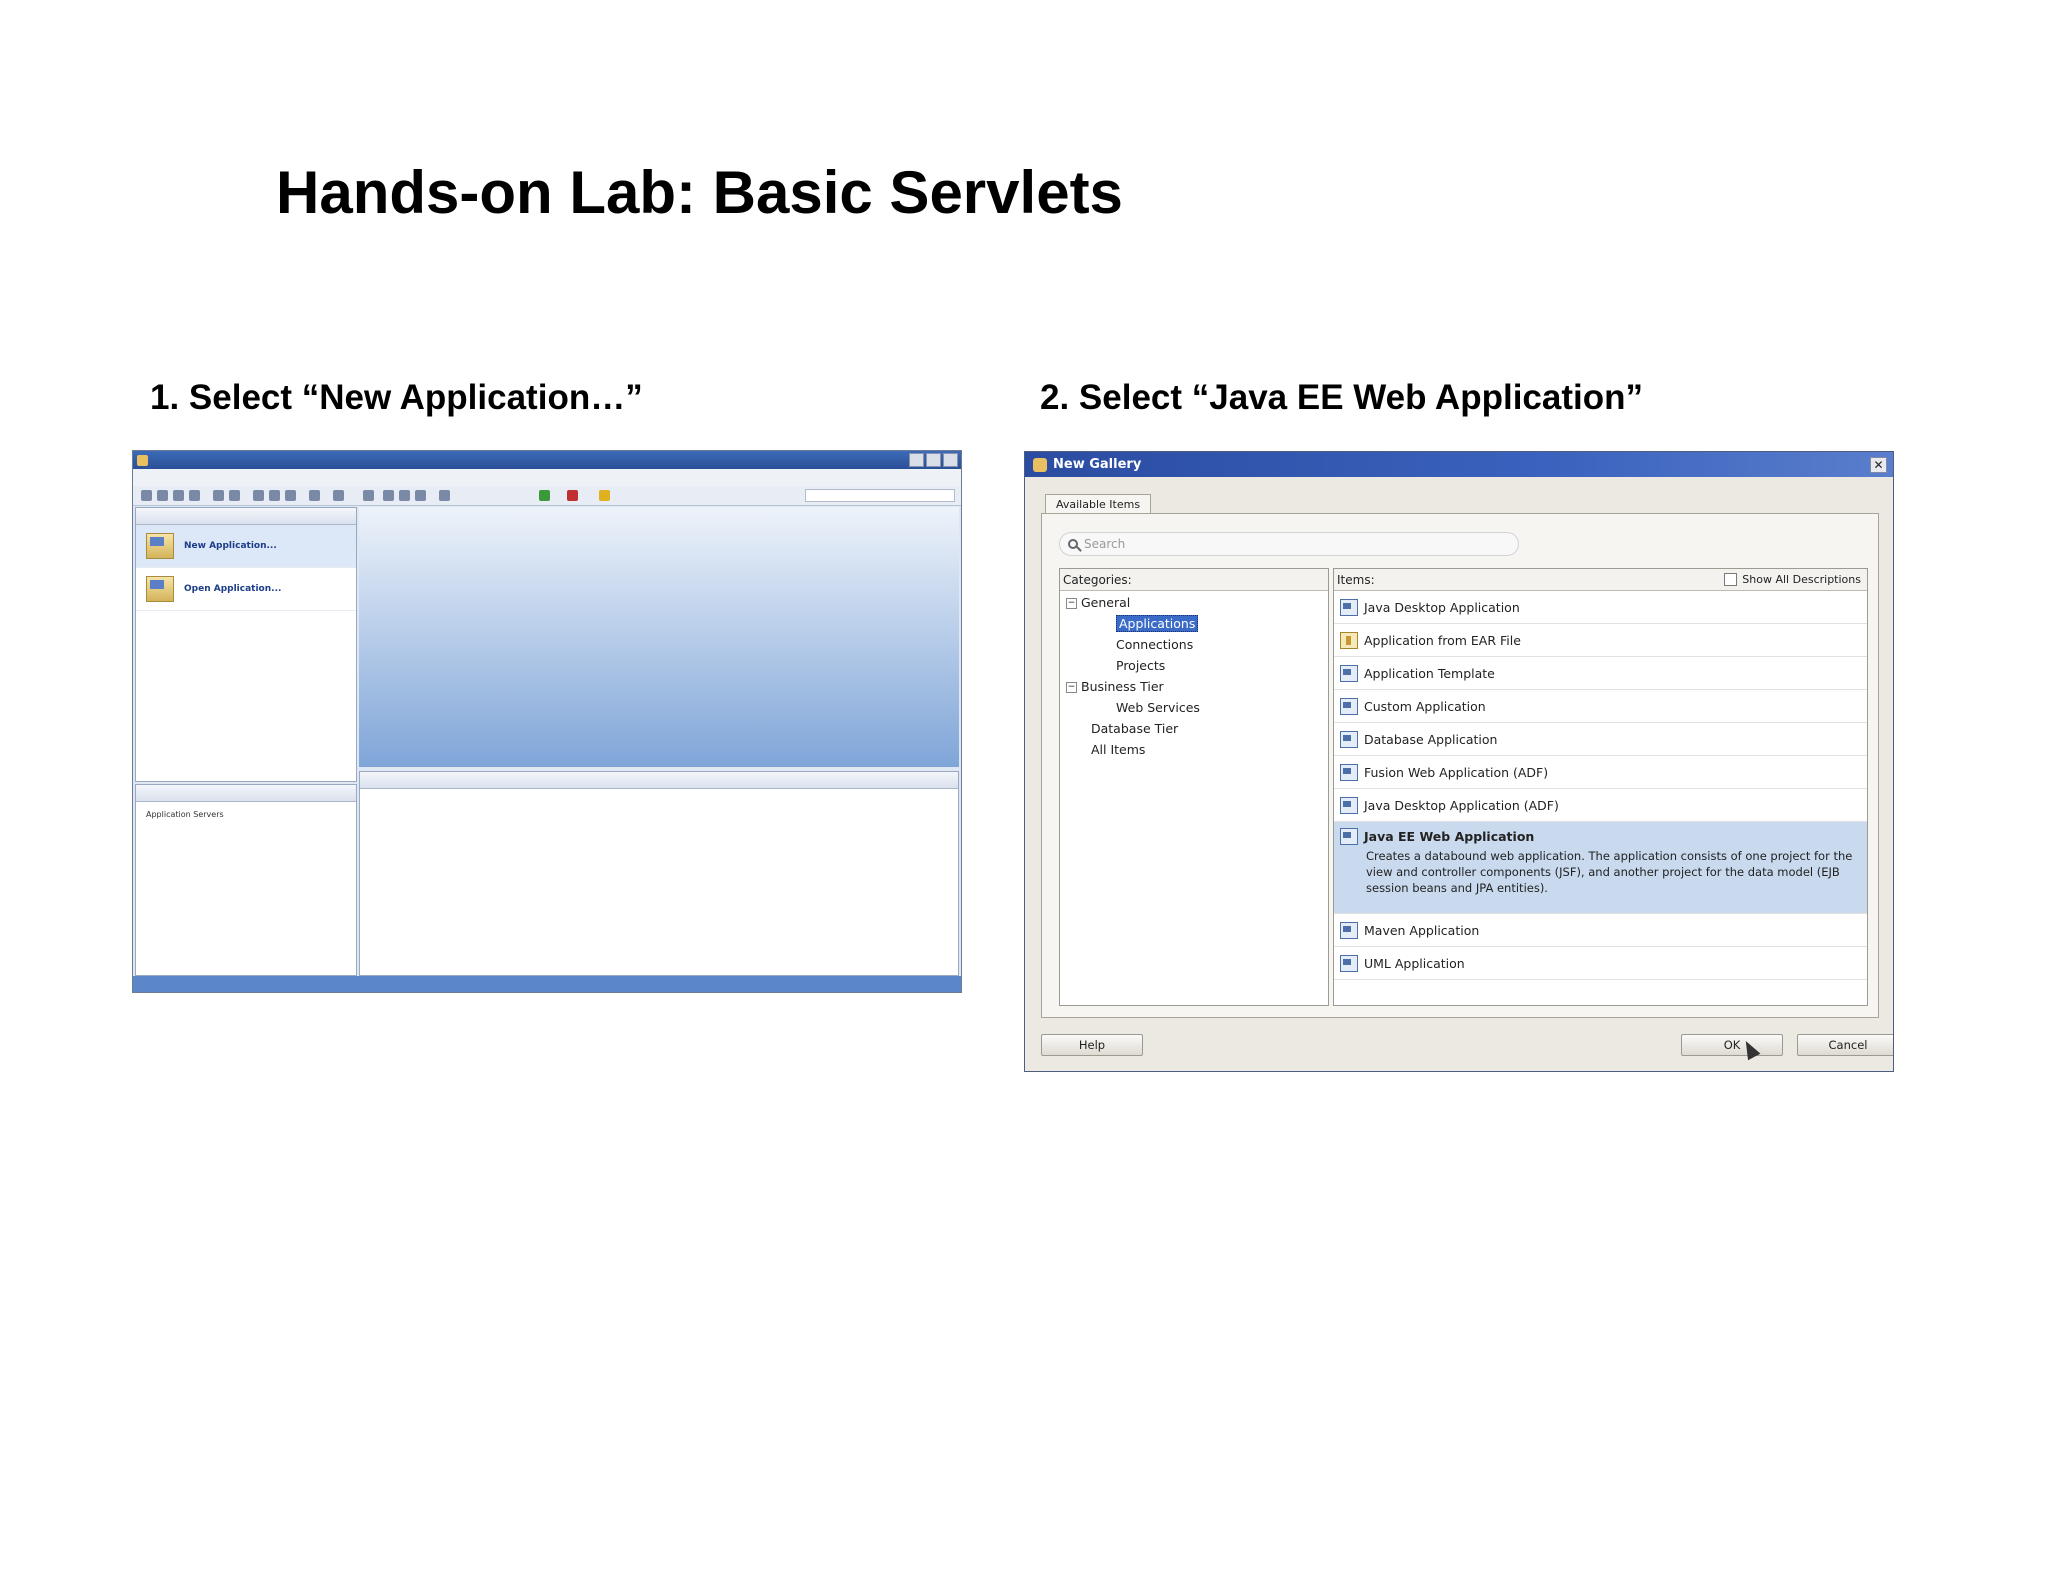 The image size is (2048, 1582). Describe the element at coordinates (1040, 464) in the screenshot. I see `gallery-app-icon` at that location.